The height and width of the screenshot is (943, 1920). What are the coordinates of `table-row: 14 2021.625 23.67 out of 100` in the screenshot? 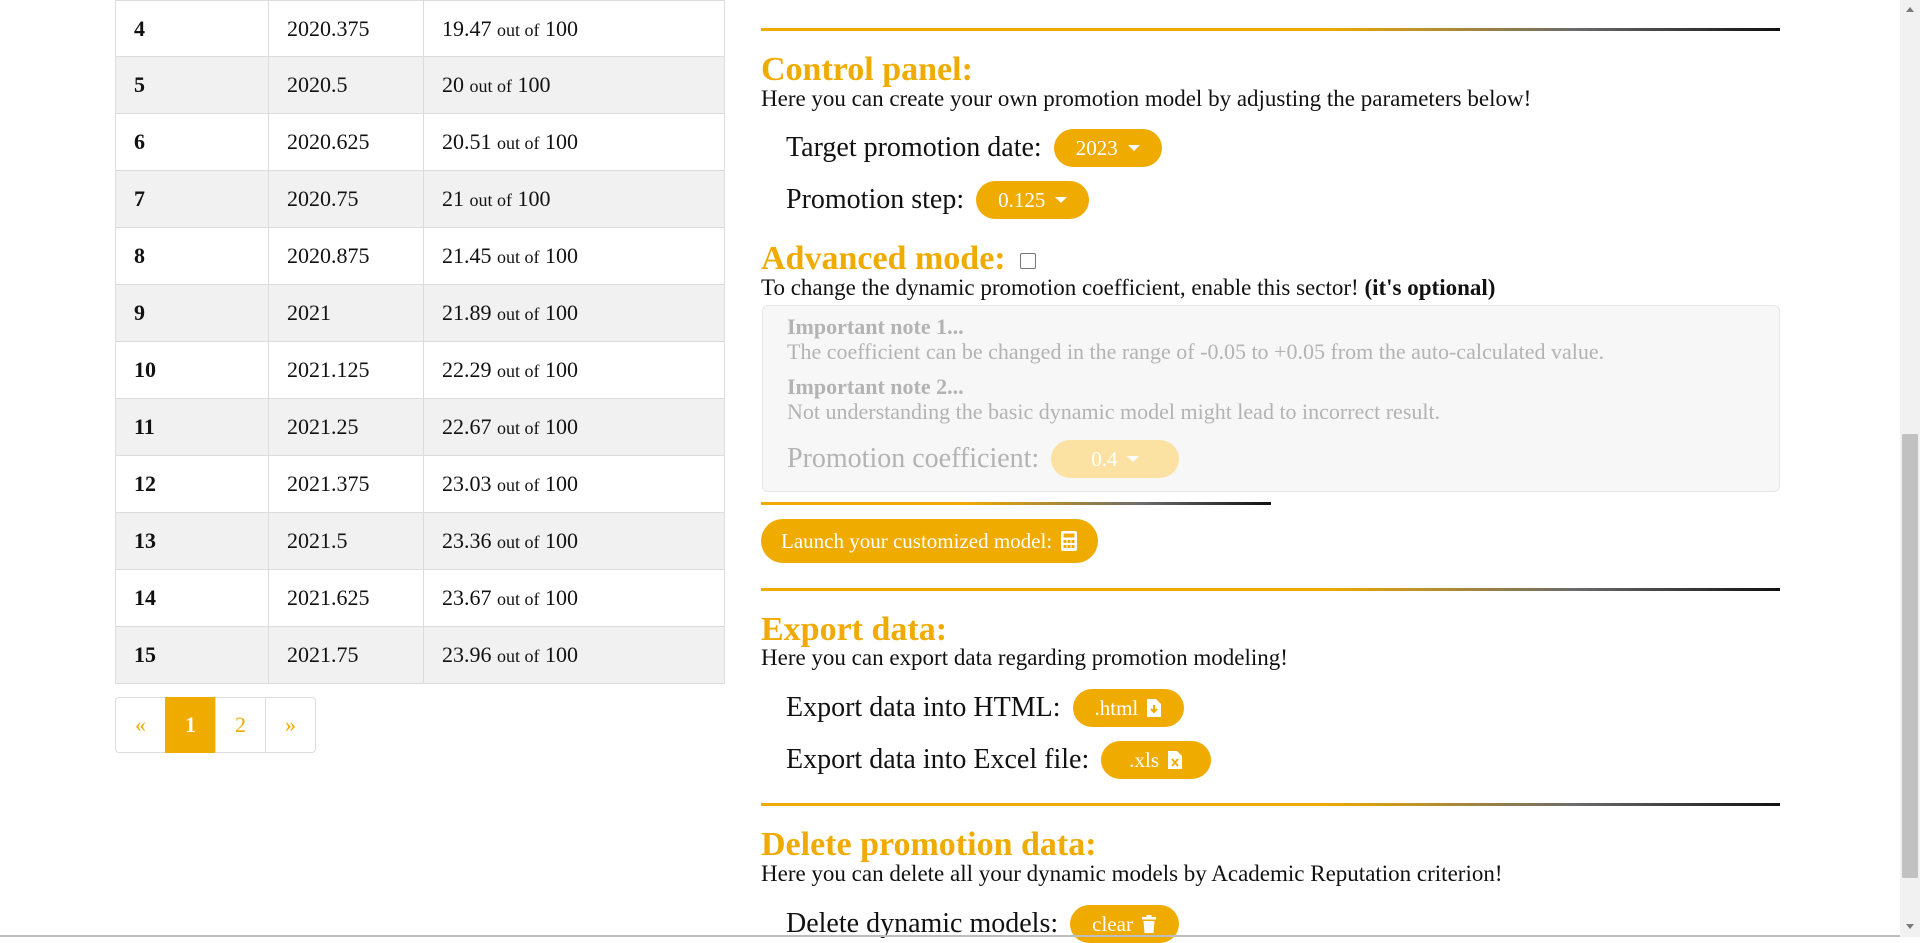 It's located at (420, 598).